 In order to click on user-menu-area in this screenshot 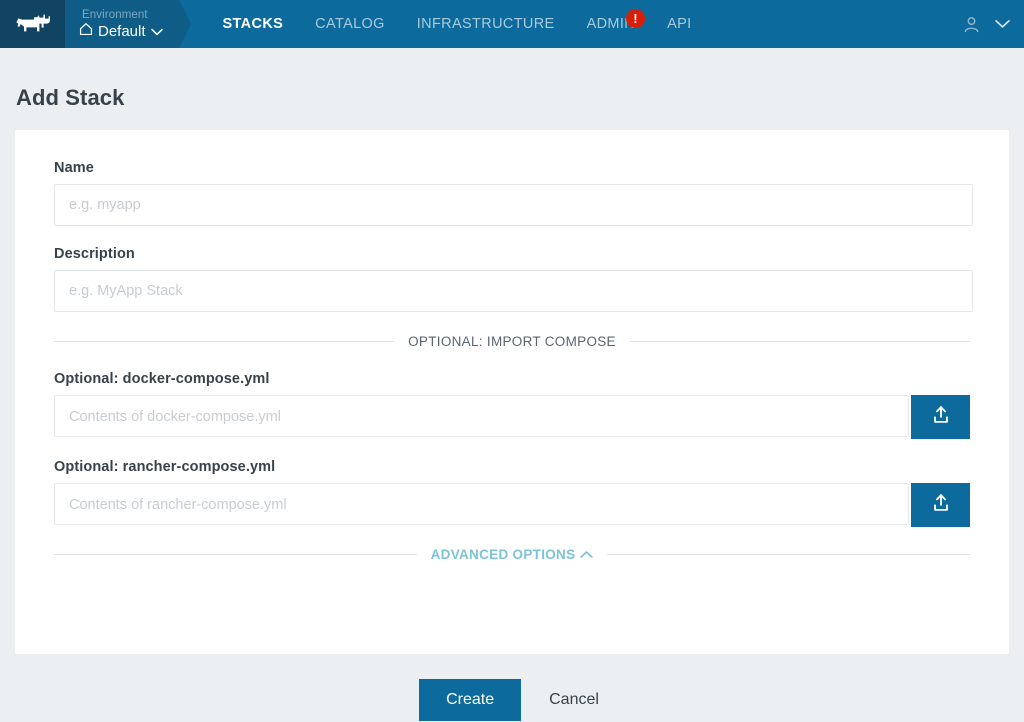, I will do `click(993, 24)`.